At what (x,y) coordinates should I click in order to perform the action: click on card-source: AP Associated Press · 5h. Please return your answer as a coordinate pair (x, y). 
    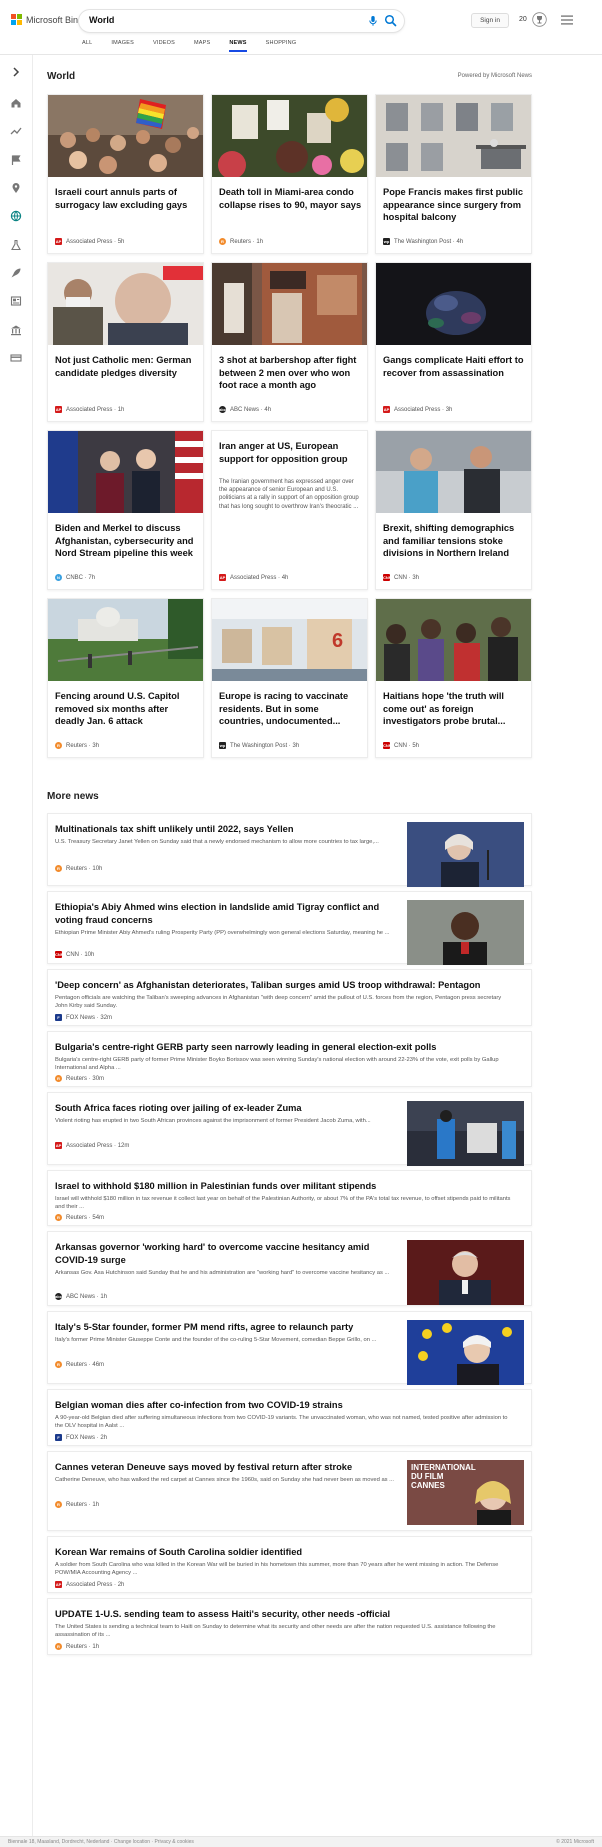
    Looking at the image, I should click on (90, 241).